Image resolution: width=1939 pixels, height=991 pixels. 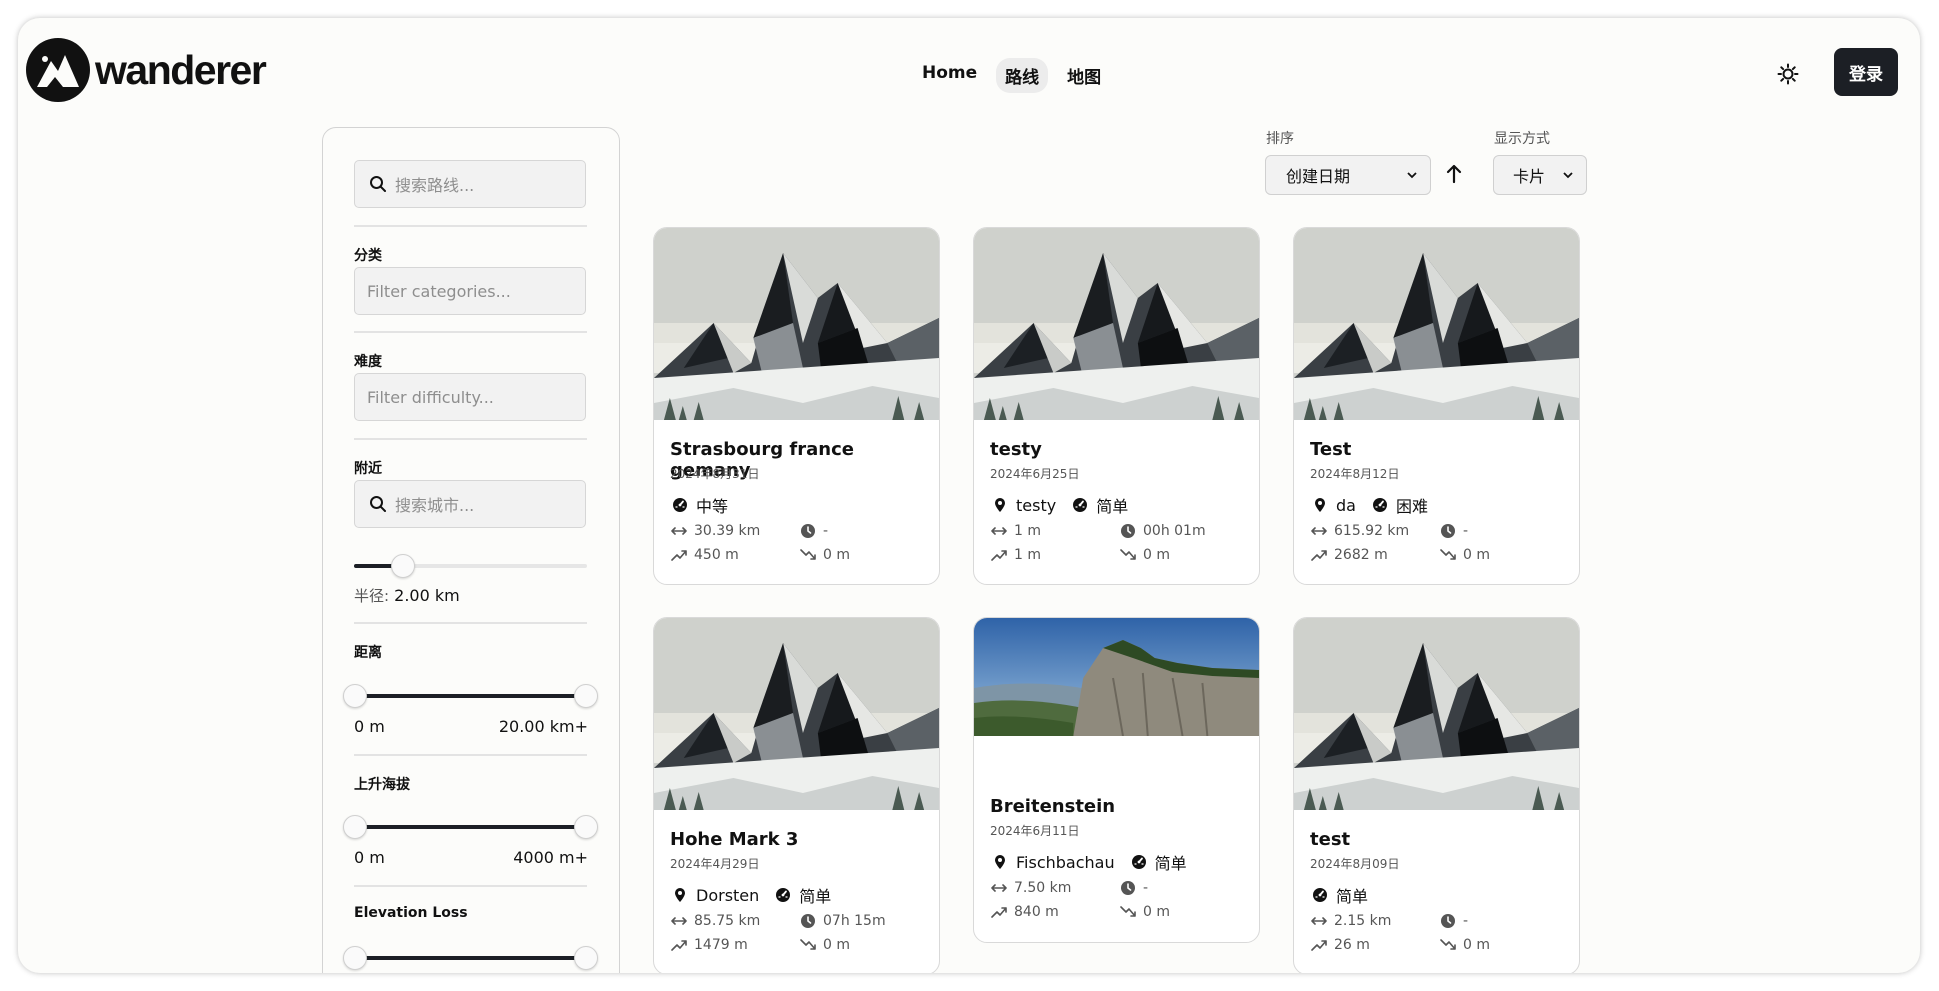 What do you see at coordinates (715, 864) in the screenshot?
I see `trail-date: 2024年4月29日` at bounding box center [715, 864].